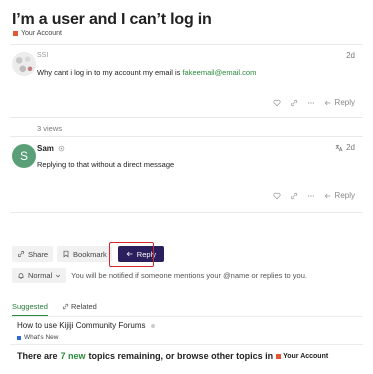 Image resolution: width=373 pixels, height=374 pixels. Describe the element at coordinates (50, 128) in the screenshot. I see `views-count: 3 views` at that location.